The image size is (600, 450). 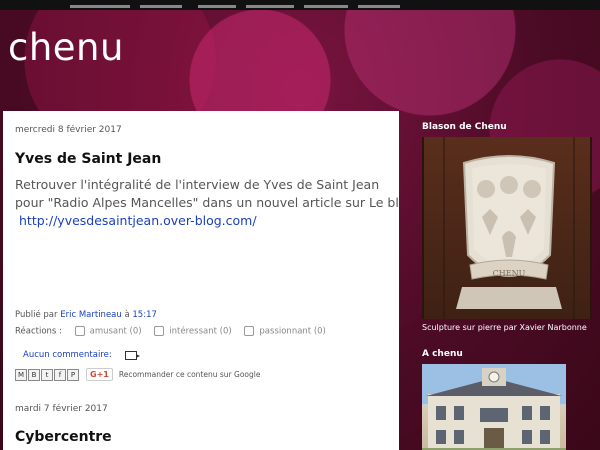 What do you see at coordinates (34, 374) in the screenshot?
I see `blog-this-icon: B` at bounding box center [34, 374].